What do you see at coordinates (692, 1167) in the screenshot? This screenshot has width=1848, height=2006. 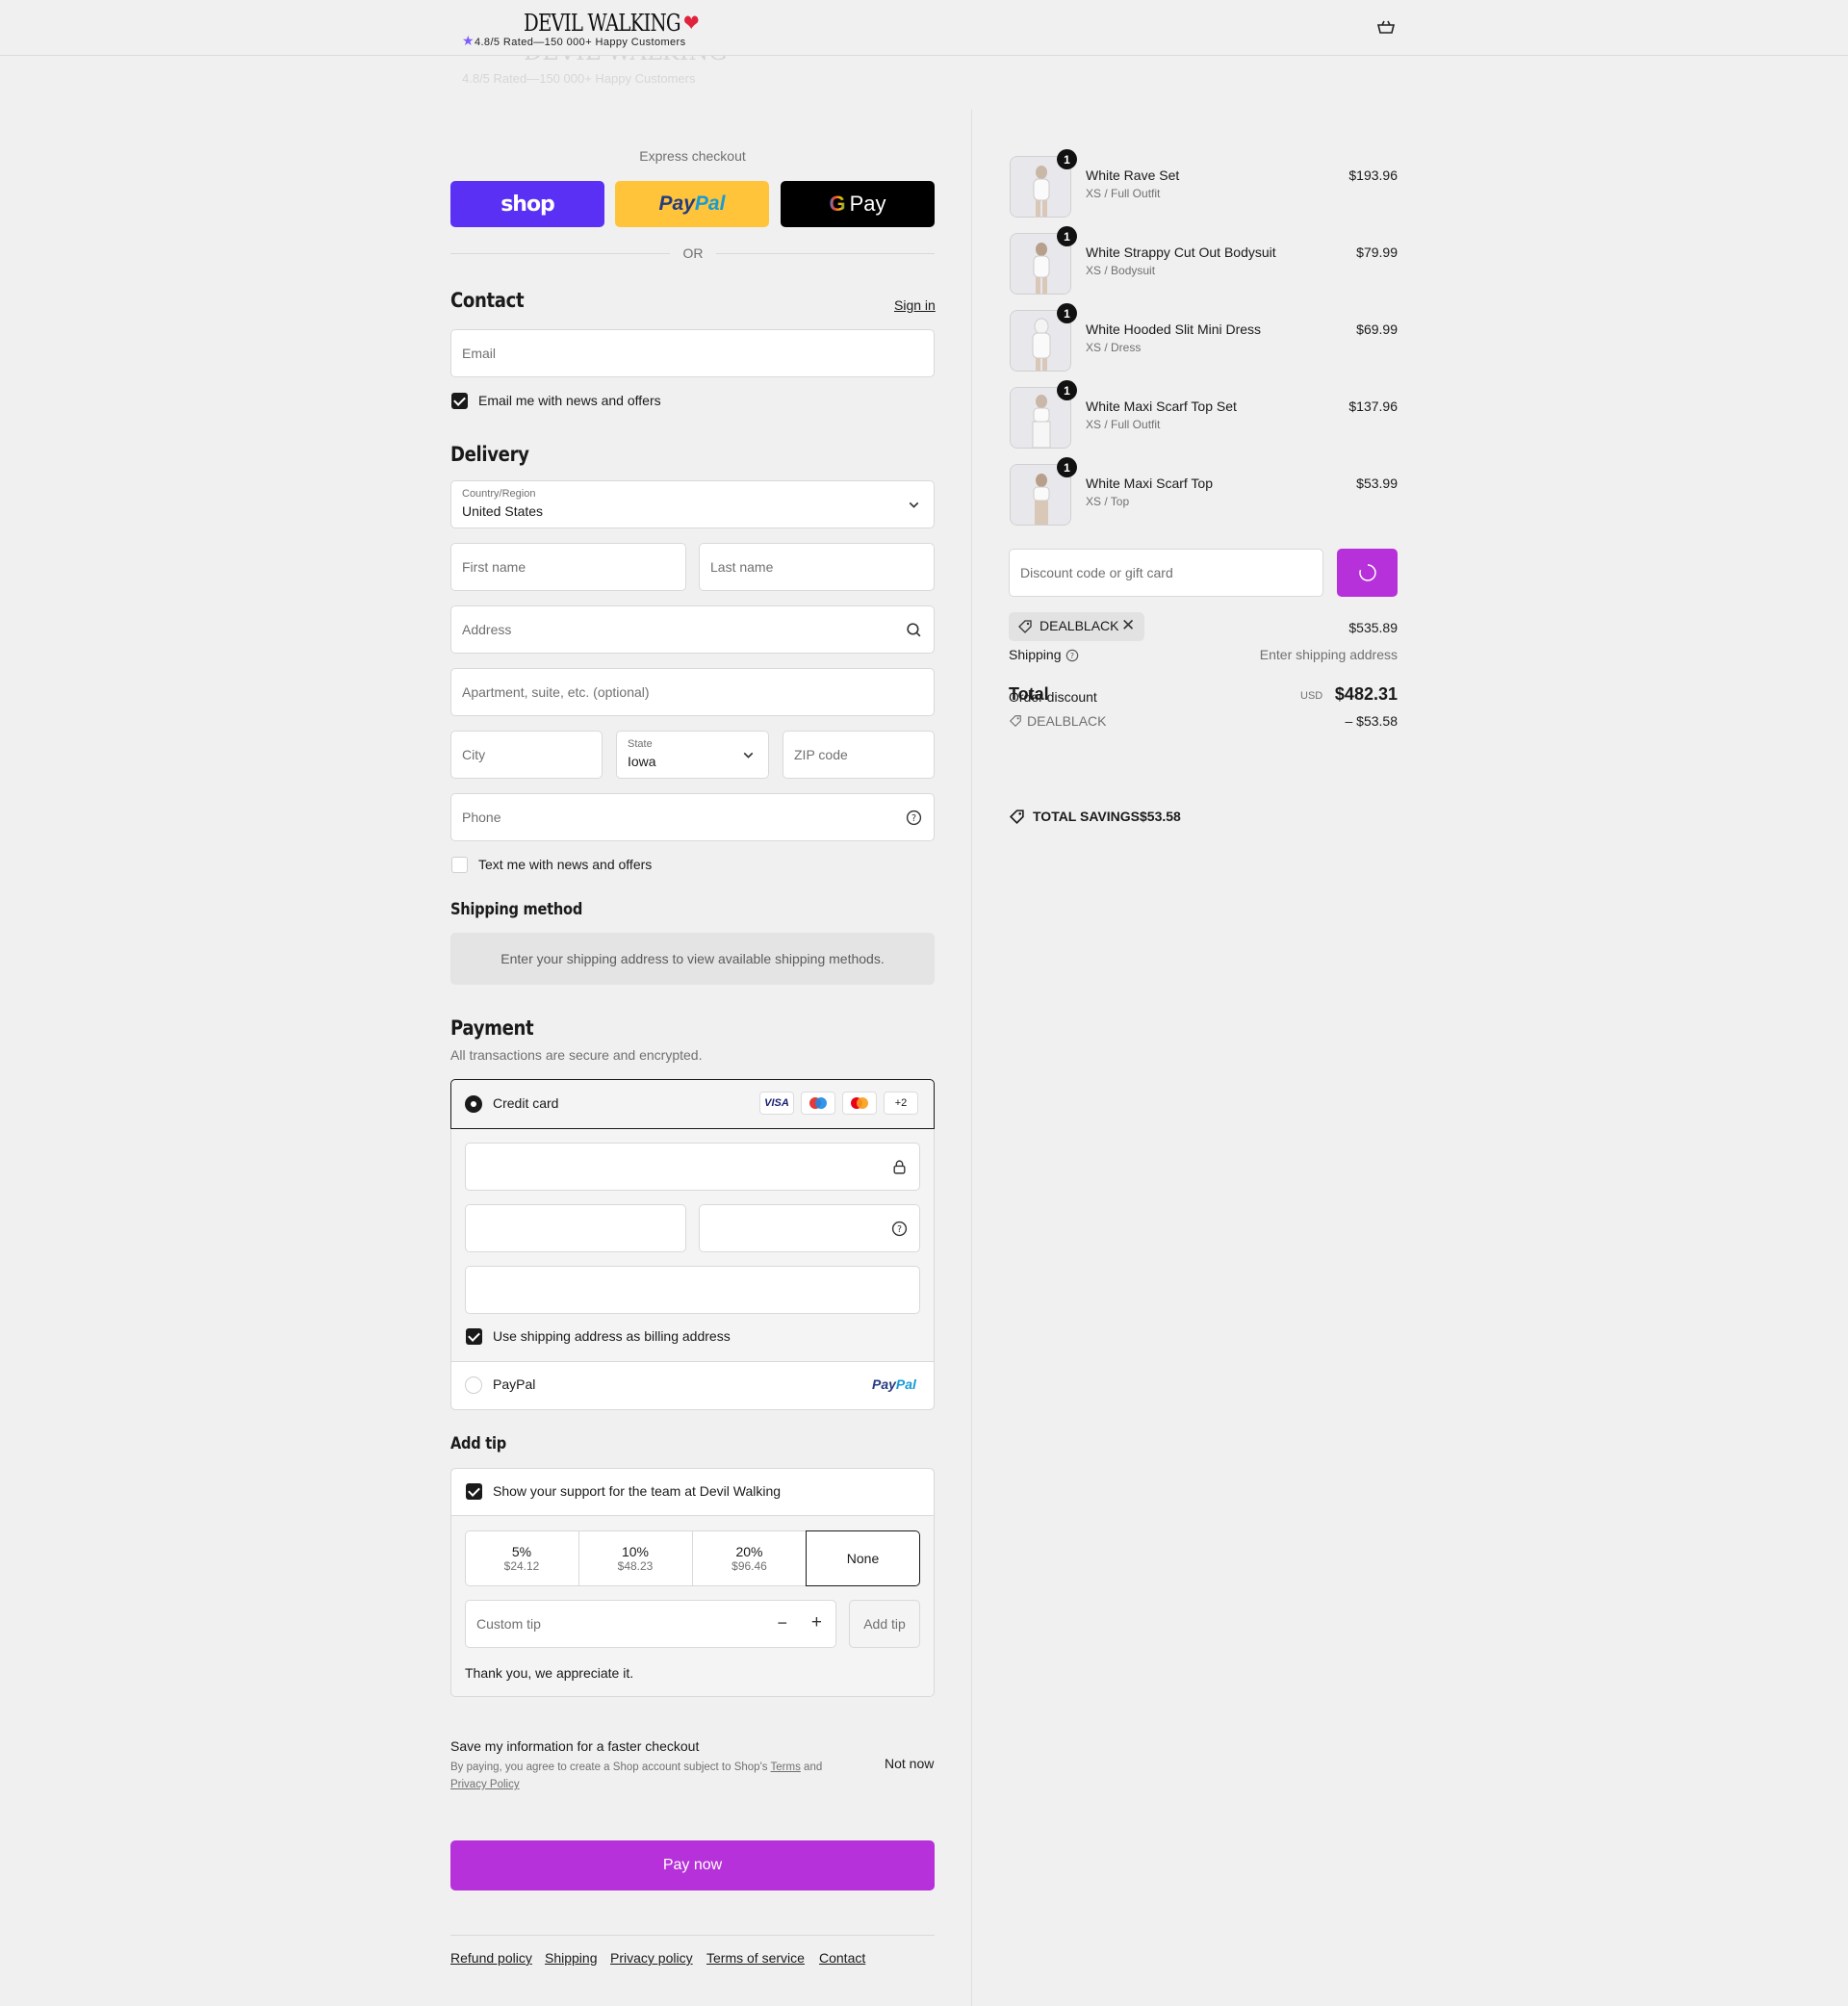 I see `card-number-field` at bounding box center [692, 1167].